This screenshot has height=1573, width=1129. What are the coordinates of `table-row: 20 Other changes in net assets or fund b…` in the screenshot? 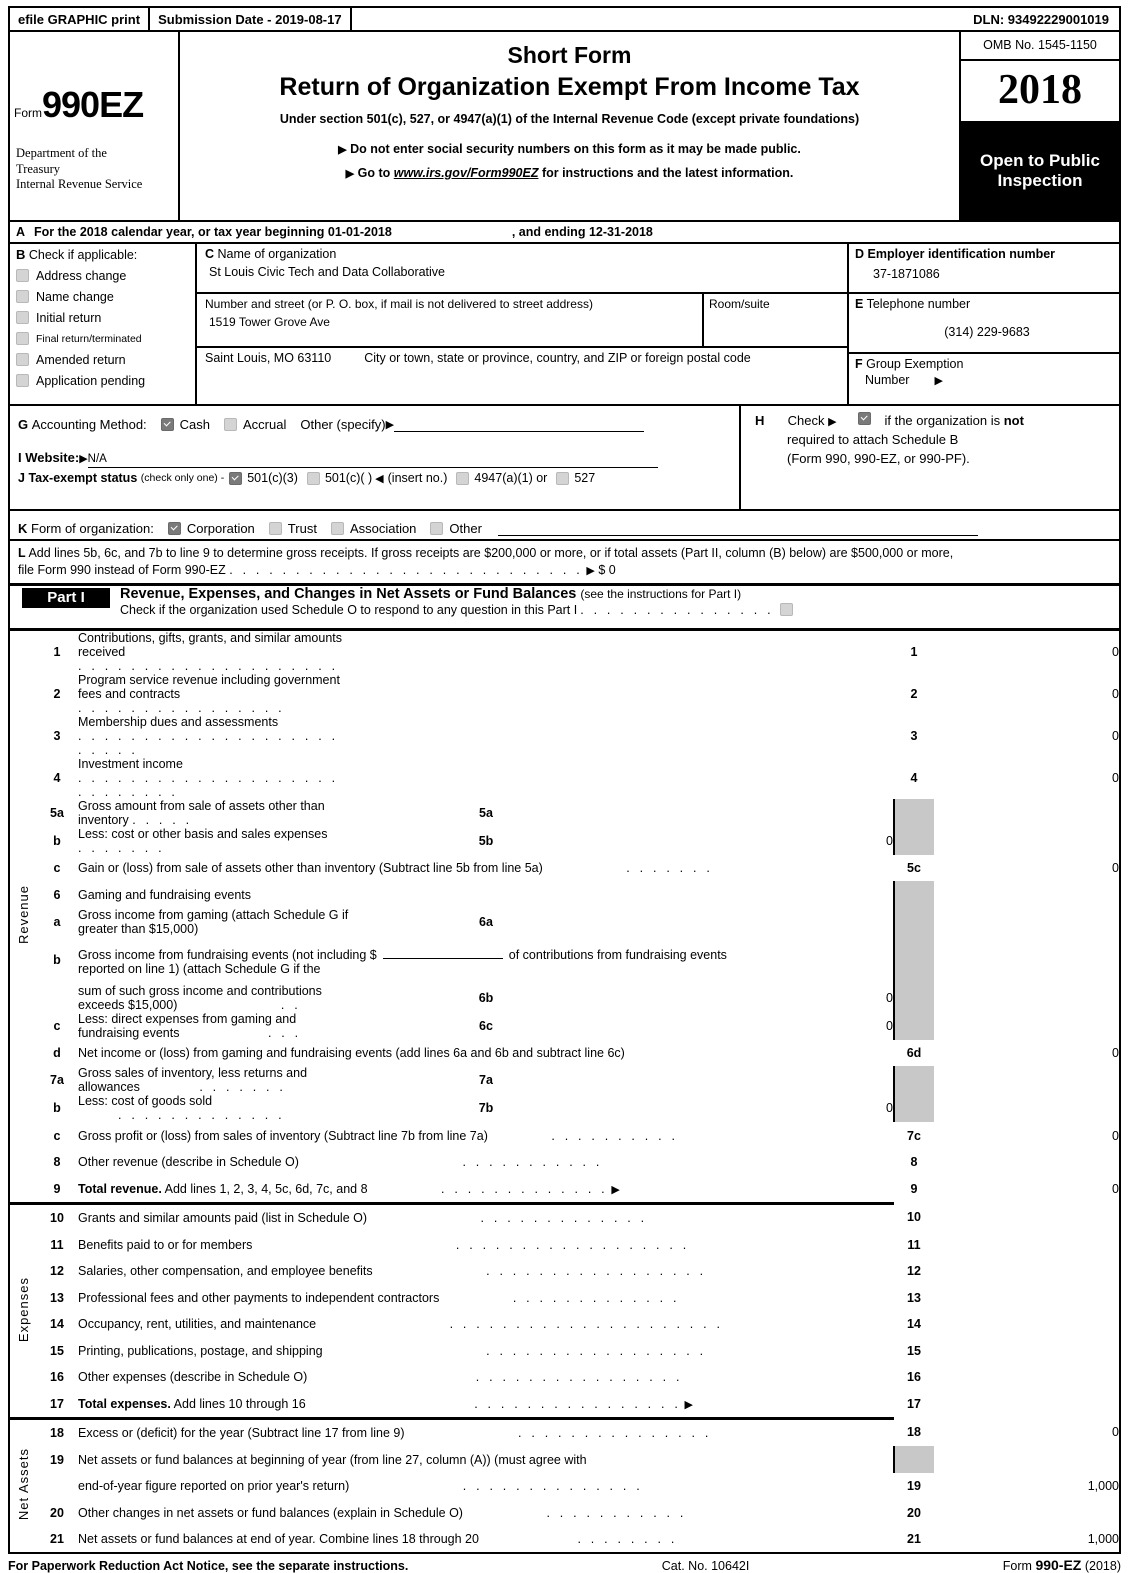 It's located at (564, 1512).